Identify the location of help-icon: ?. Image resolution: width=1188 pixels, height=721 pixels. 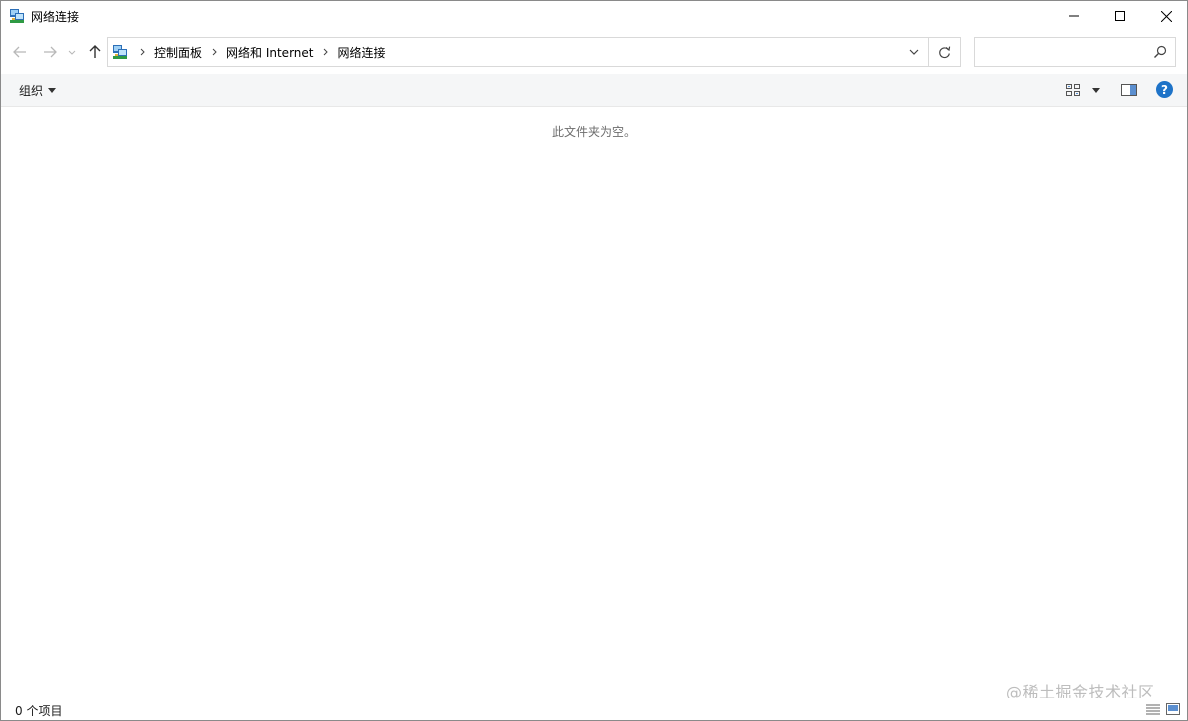
(1164, 89).